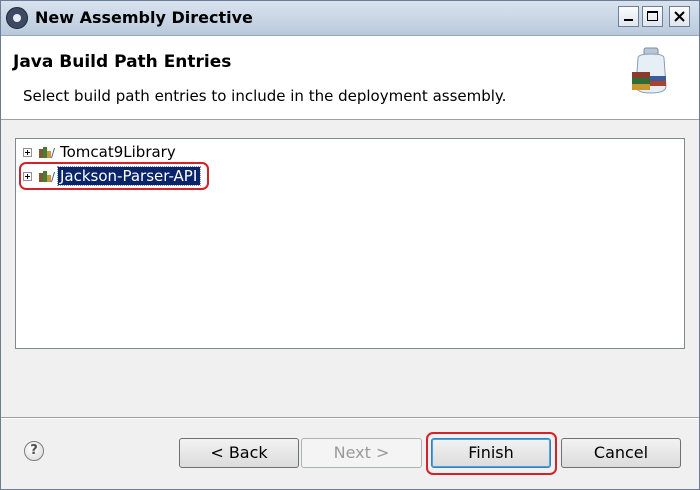 The height and width of the screenshot is (490, 700). I want to click on help-icon: ?, so click(34, 451).